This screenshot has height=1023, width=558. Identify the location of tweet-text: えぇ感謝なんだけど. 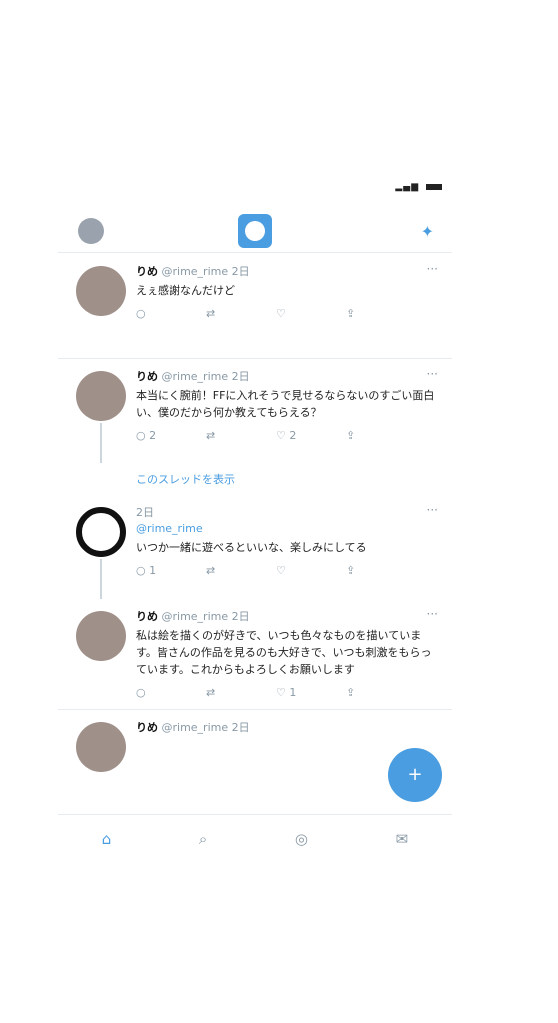
(185, 290).